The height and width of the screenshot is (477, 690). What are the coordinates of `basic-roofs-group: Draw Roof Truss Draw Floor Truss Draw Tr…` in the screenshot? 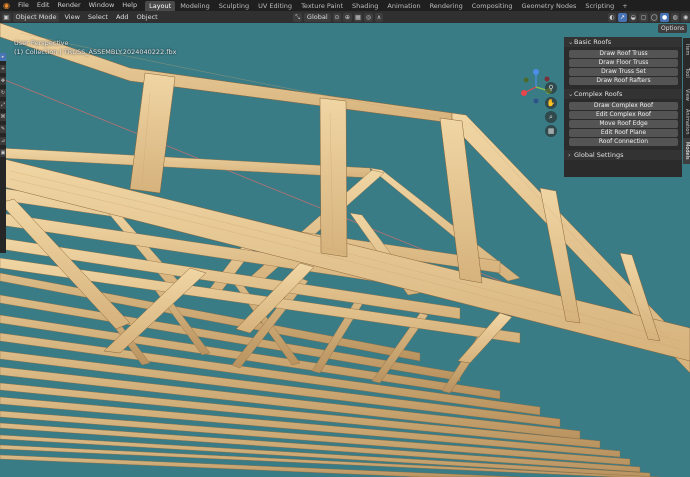 It's located at (623, 69).